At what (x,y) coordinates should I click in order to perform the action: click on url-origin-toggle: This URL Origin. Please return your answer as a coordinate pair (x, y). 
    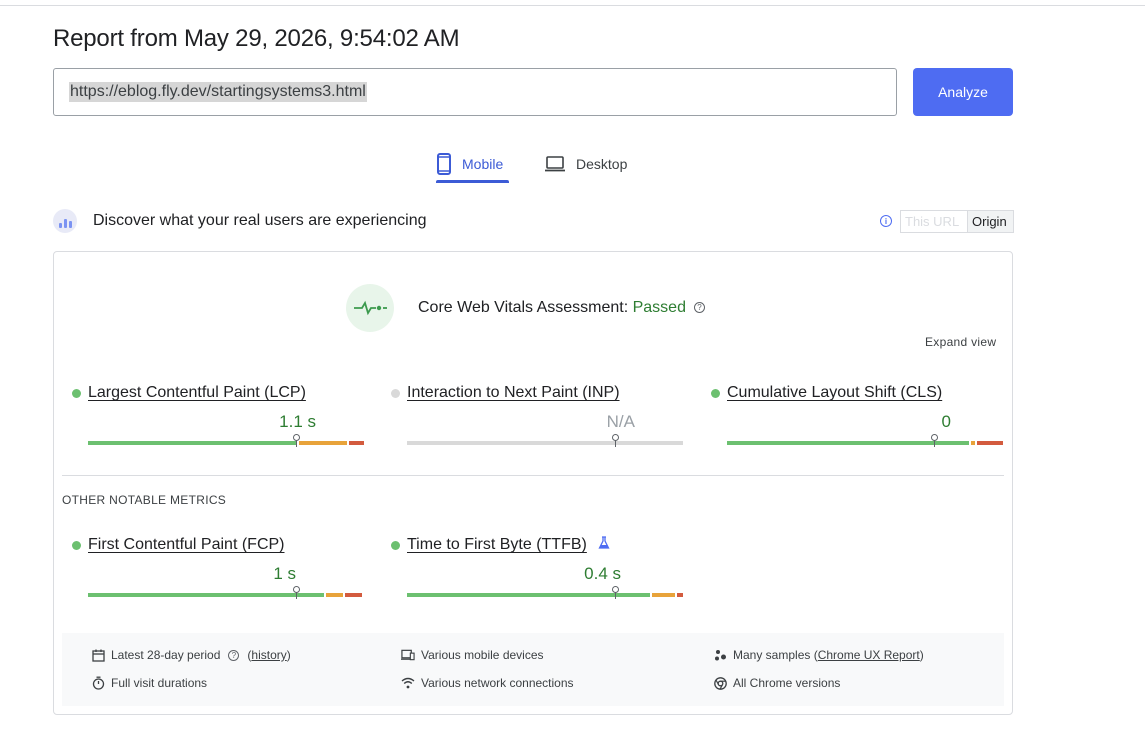
    Looking at the image, I should click on (957, 221).